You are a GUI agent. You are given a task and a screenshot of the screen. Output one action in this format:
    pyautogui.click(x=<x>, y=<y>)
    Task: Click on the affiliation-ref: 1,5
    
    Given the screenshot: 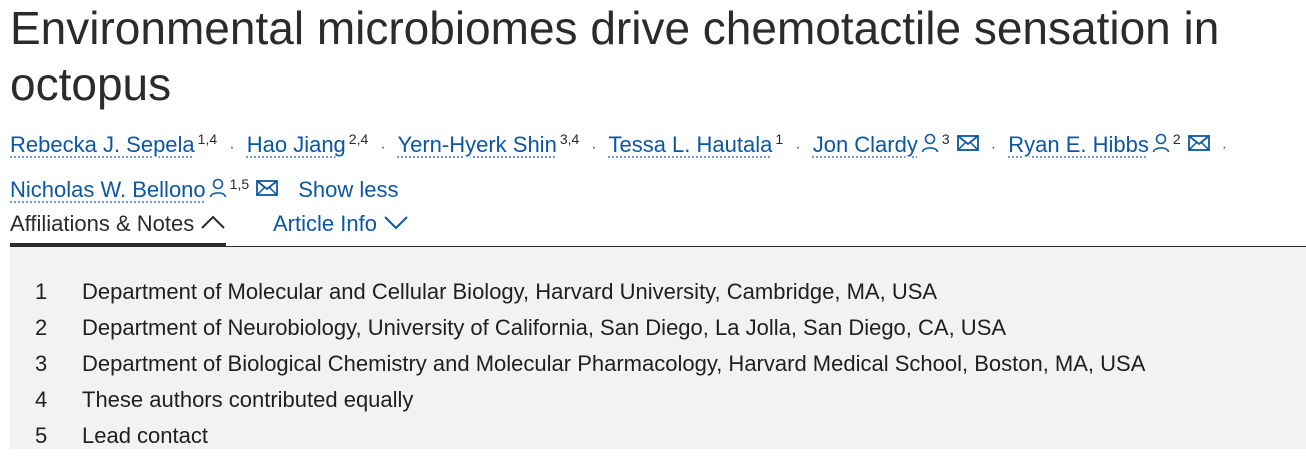 What is the action you would take?
    pyautogui.click(x=239, y=184)
    